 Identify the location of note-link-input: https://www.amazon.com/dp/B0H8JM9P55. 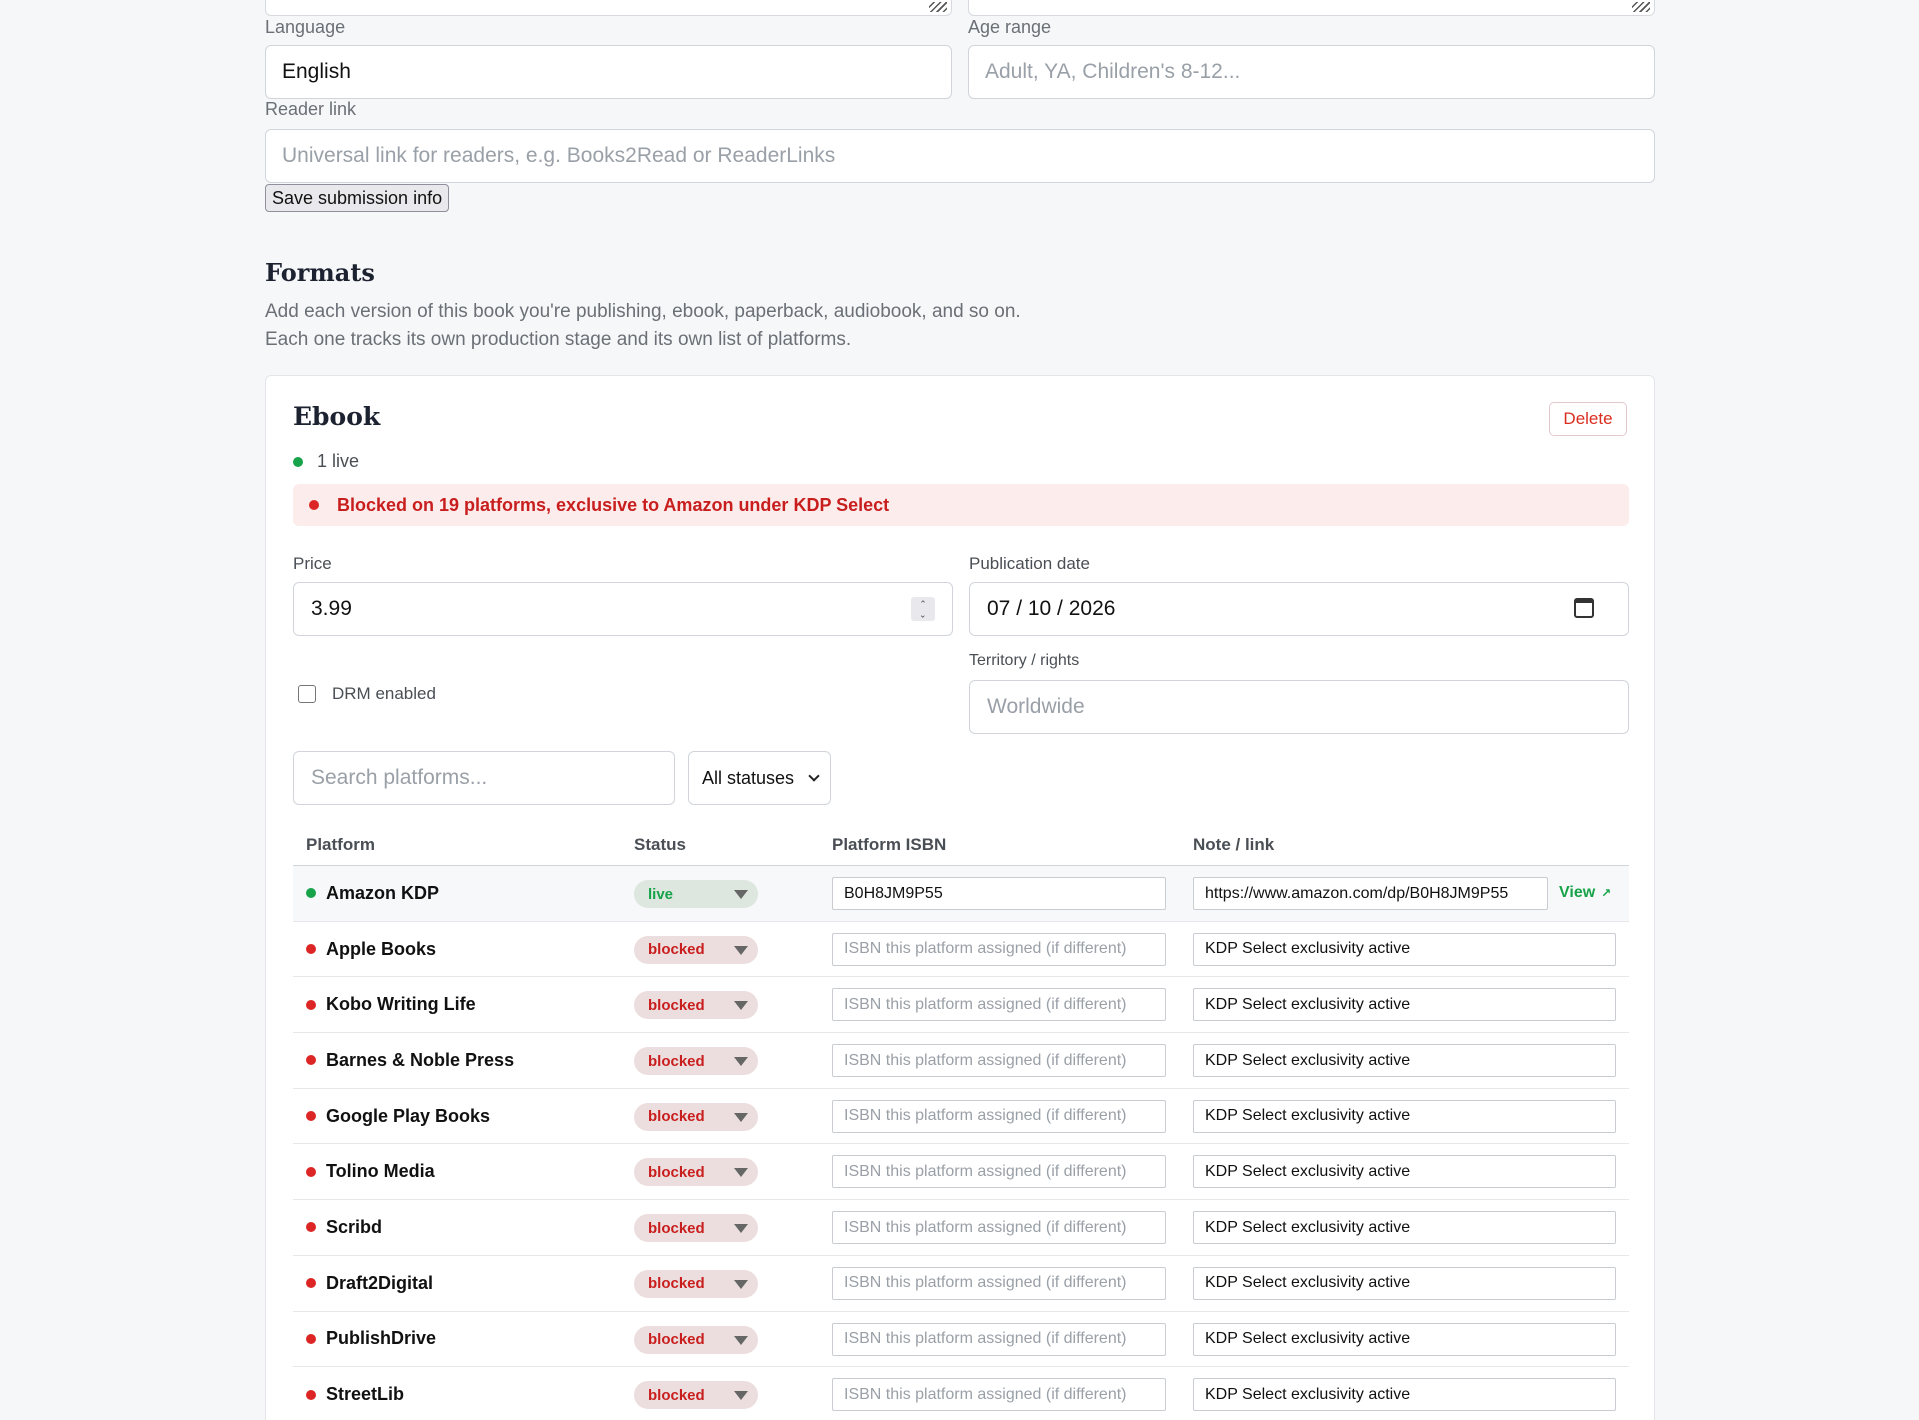
(1370, 893).